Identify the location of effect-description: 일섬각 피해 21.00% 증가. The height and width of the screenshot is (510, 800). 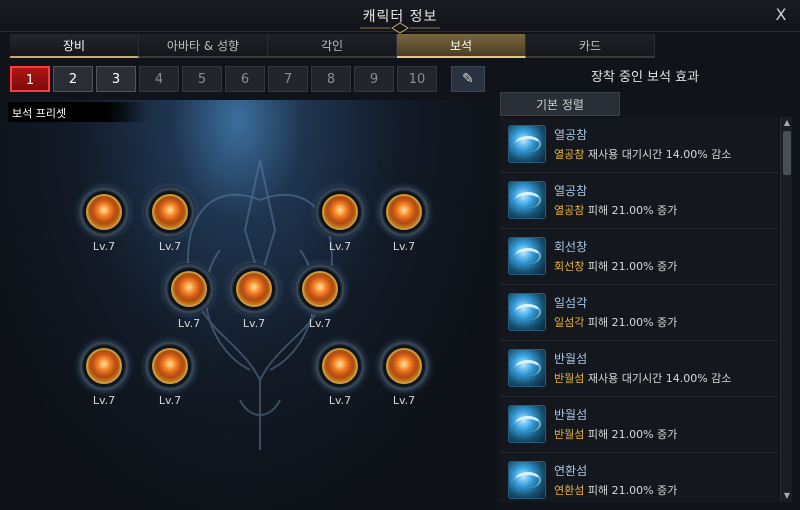
(616, 322).